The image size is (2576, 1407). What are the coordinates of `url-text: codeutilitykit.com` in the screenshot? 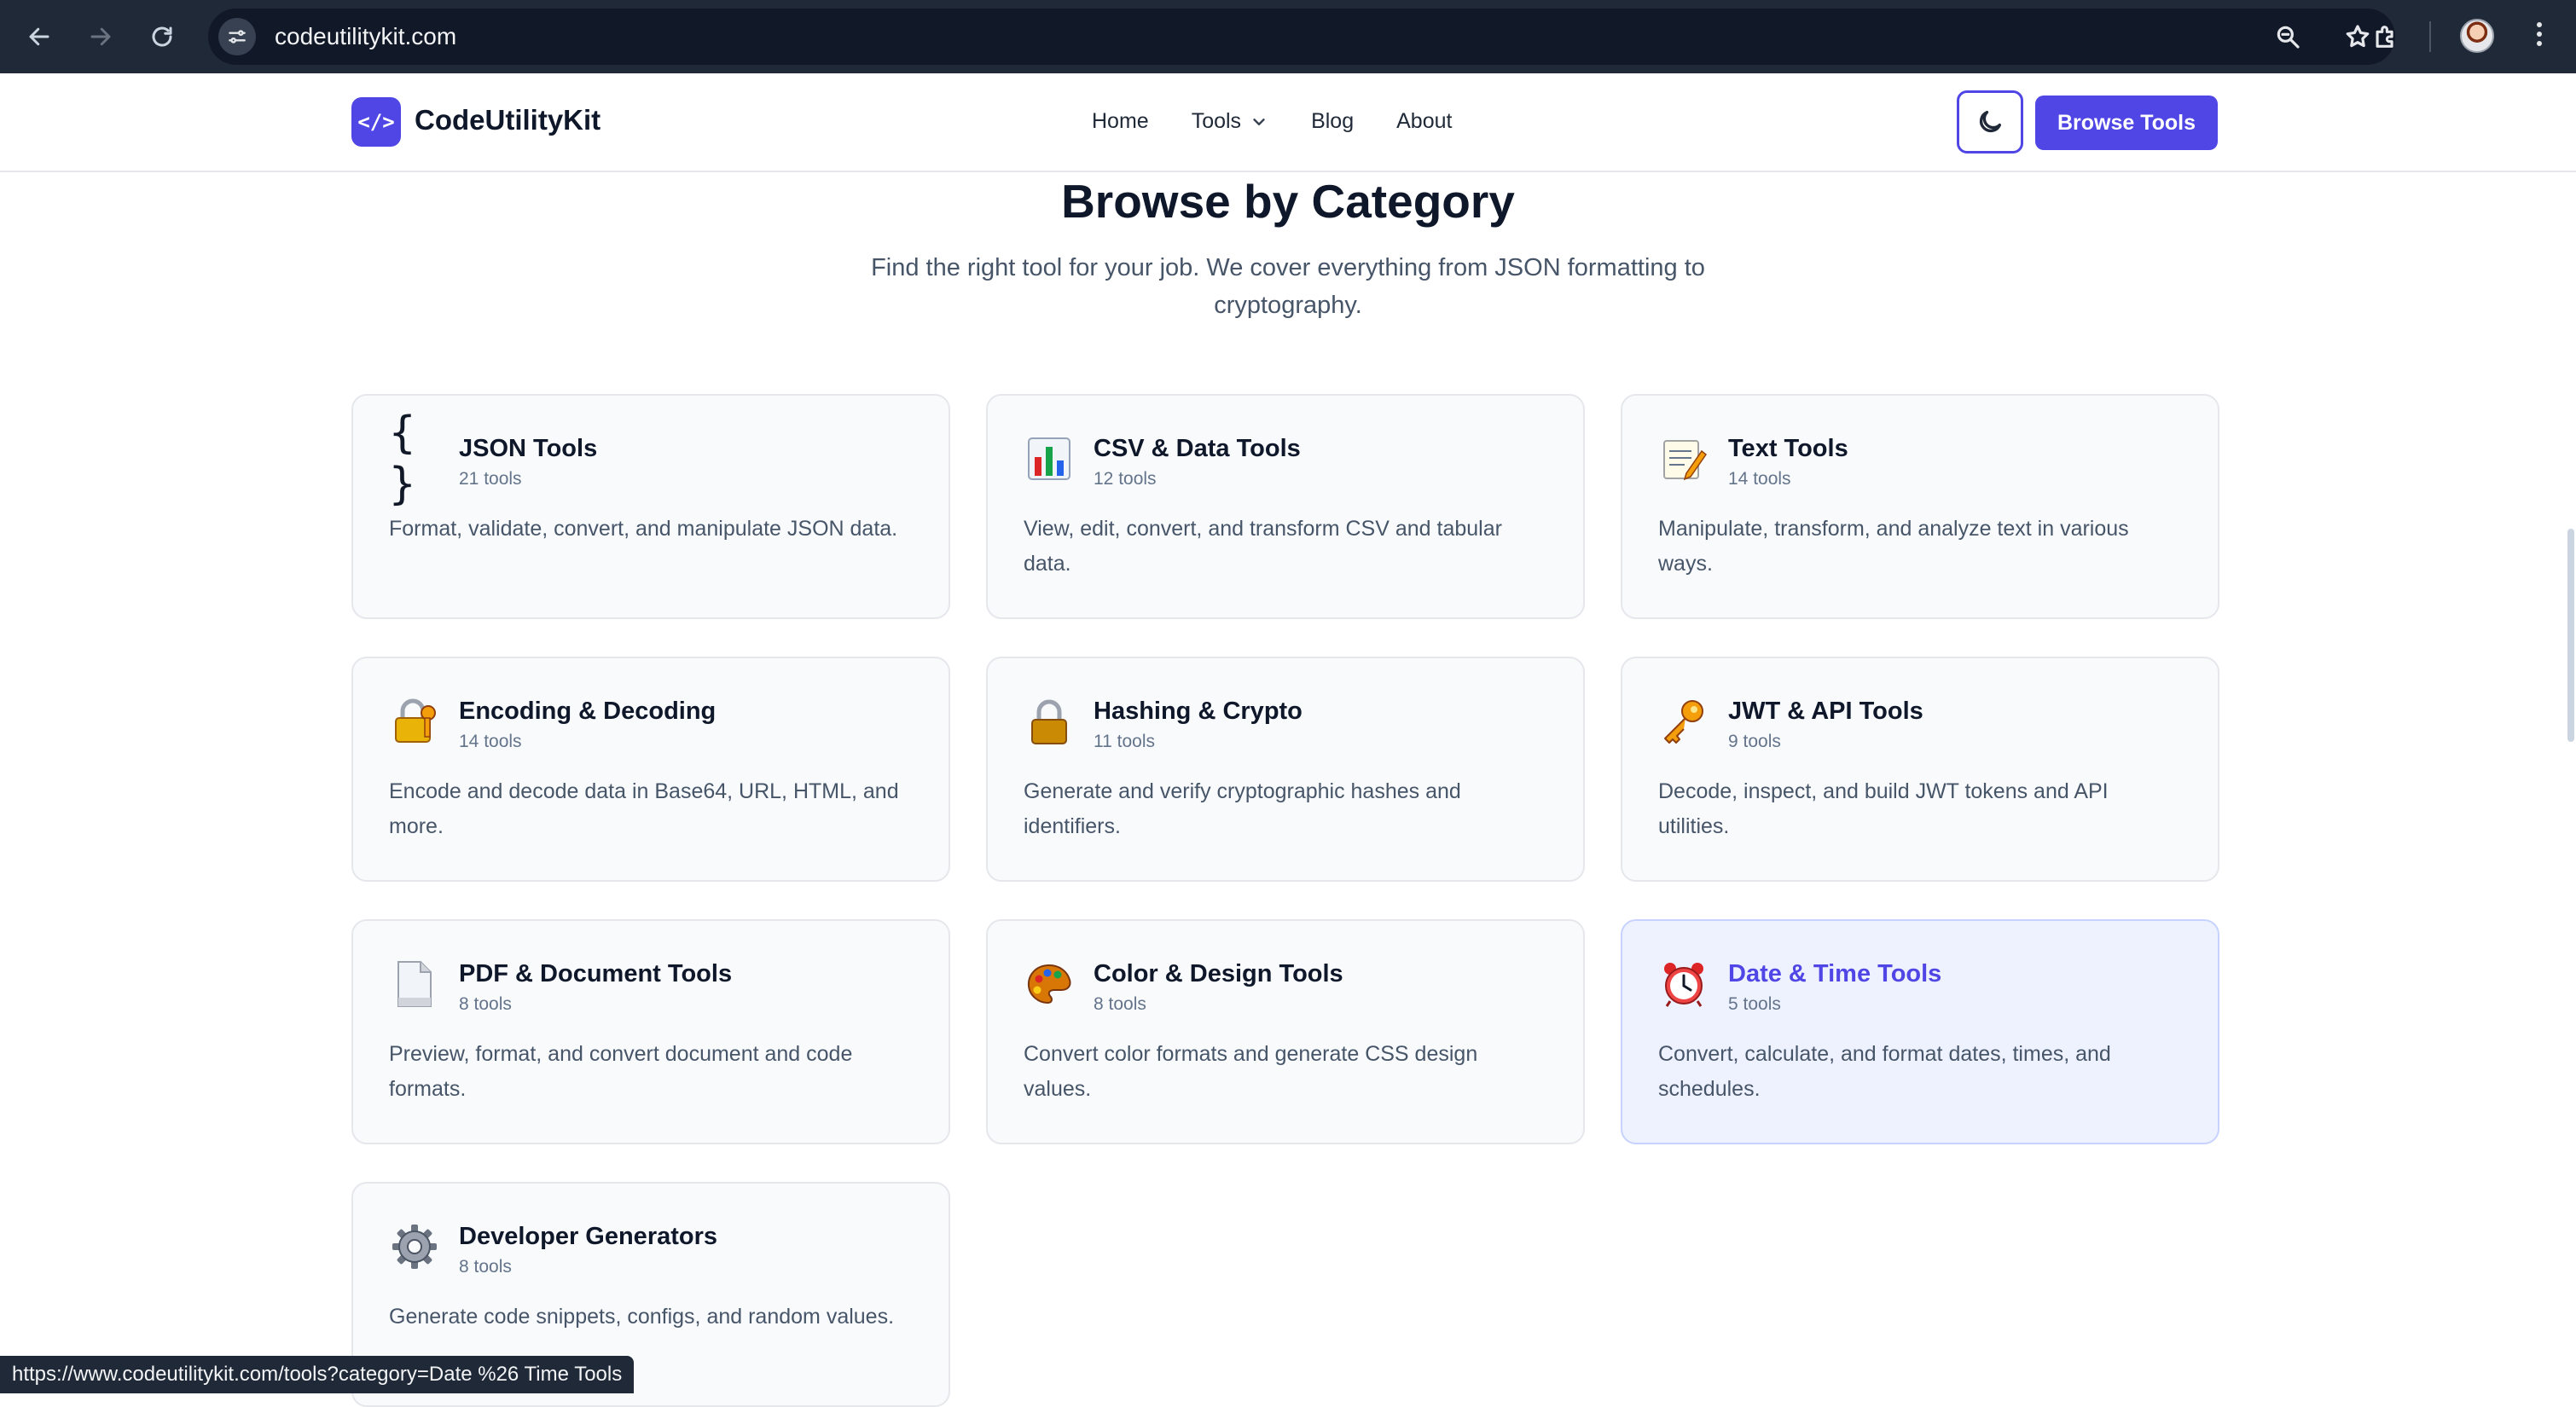 It's located at (365, 37).